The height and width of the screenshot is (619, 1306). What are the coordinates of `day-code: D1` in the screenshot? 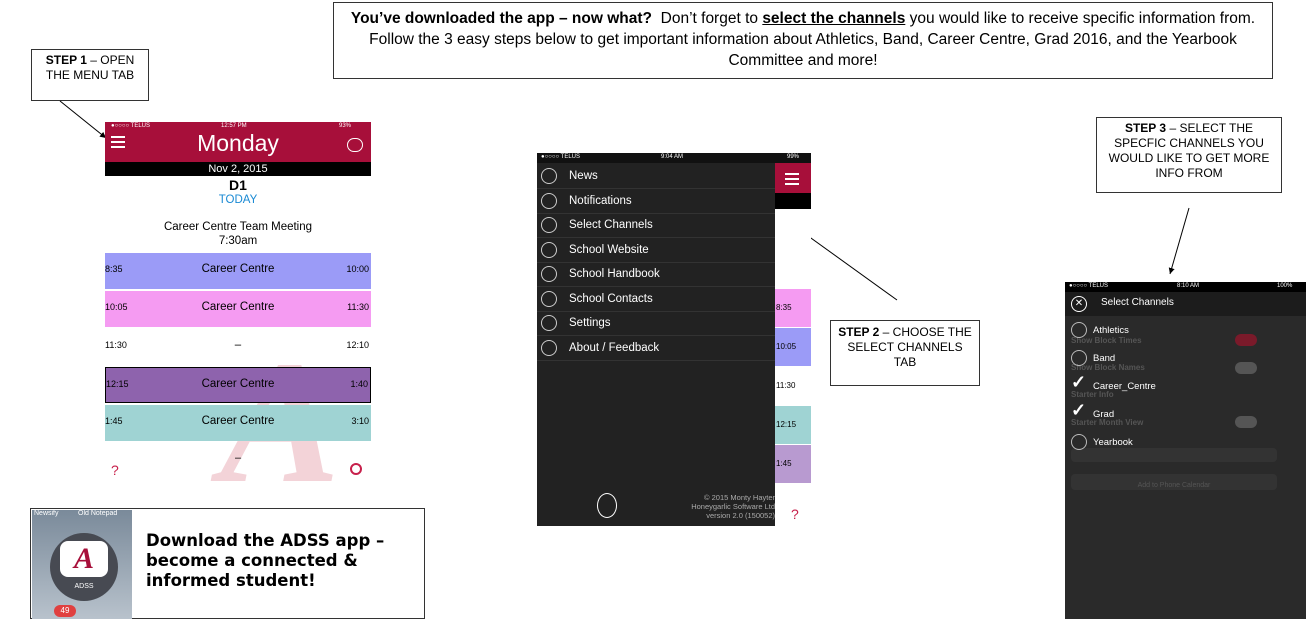 It's located at (238, 185).